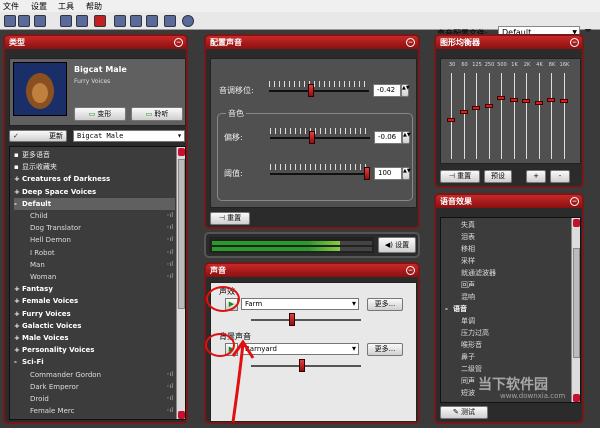 This screenshot has width=600, height=428. I want to click on help-icon, so click(188, 21).